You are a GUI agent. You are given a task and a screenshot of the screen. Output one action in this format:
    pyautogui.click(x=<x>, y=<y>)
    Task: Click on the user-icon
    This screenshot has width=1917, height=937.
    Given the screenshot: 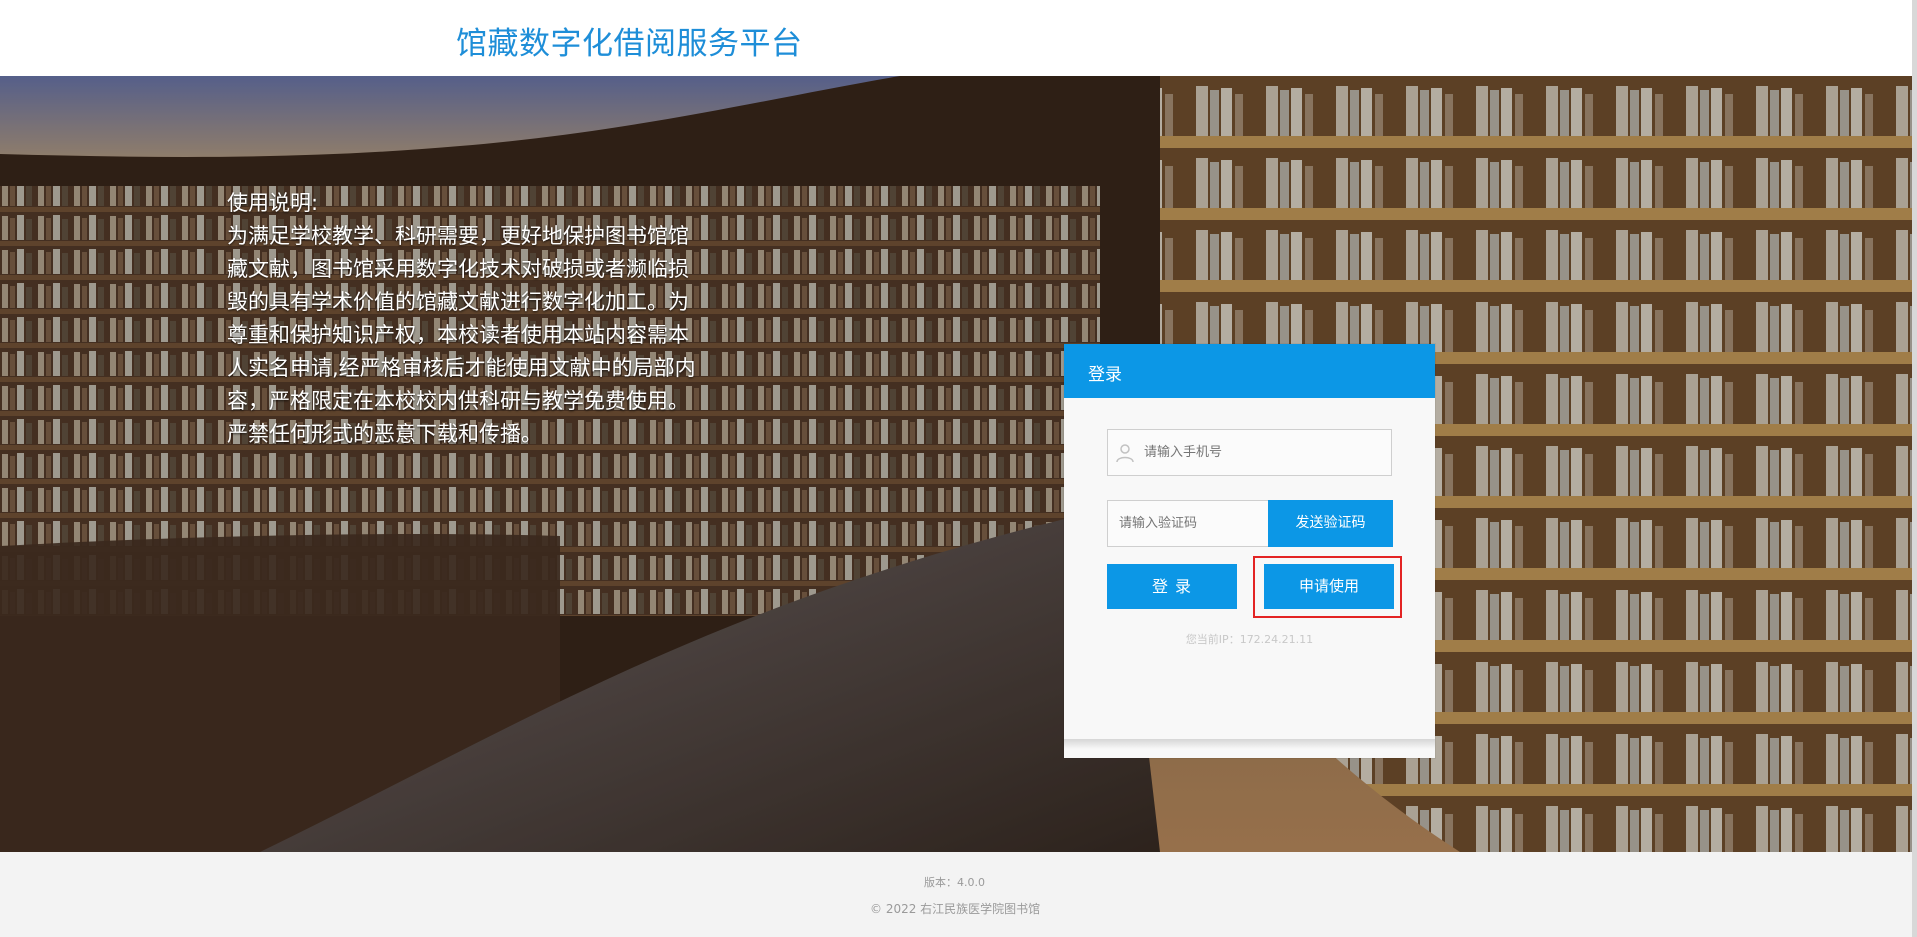 What is the action you would take?
    pyautogui.click(x=1125, y=453)
    